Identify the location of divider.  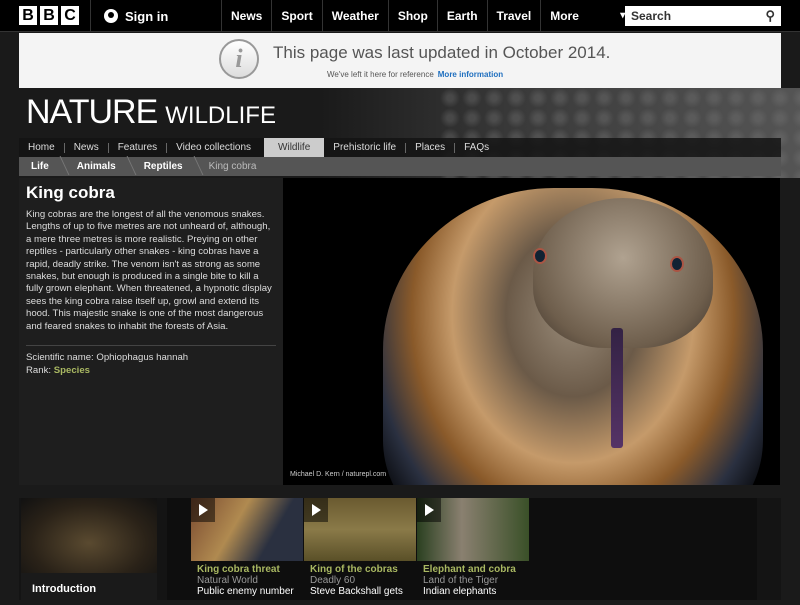
(151, 346).